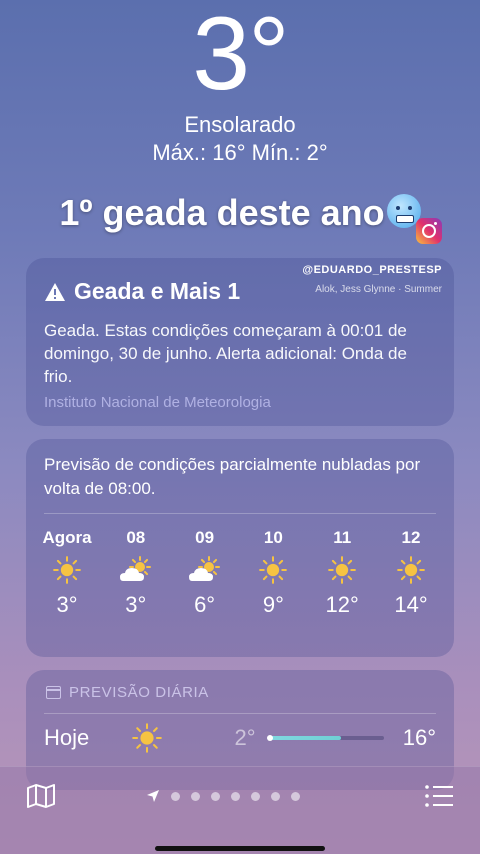 The height and width of the screenshot is (854, 480). I want to click on music-caption: Alok, Jess Glynne · Summer, so click(378, 289).